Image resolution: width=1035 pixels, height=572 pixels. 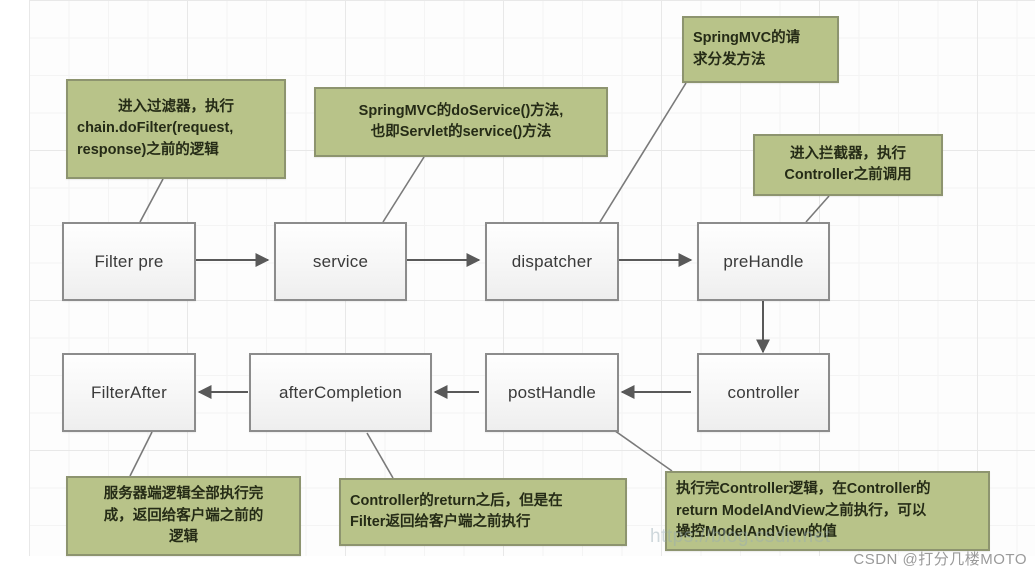 What do you see at coordinates (14, 286) in the screenshot?
I see `left-margin` at bounding box center [14, 286].